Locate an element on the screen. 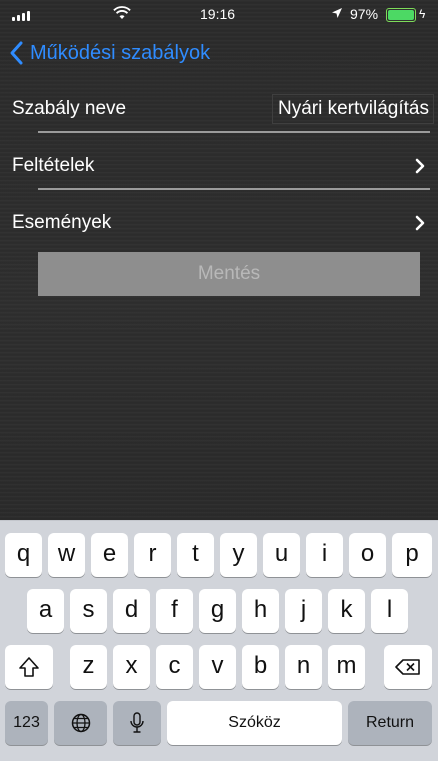 The height and width of the screenshot is (761, 438). status-bar: 19:16 97% ϟ is located at coordinates (219, 15).